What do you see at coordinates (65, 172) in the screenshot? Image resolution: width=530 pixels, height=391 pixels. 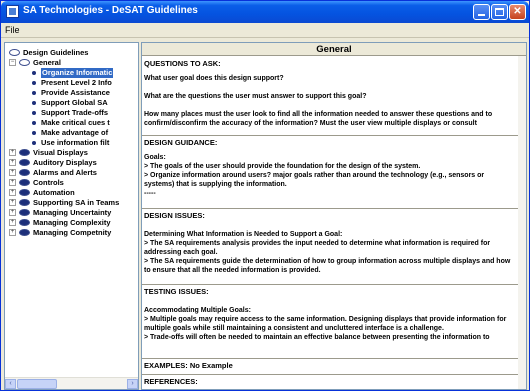 I see `tree-item-label: Alarms and Alerts` at bounding box center [65, 172].